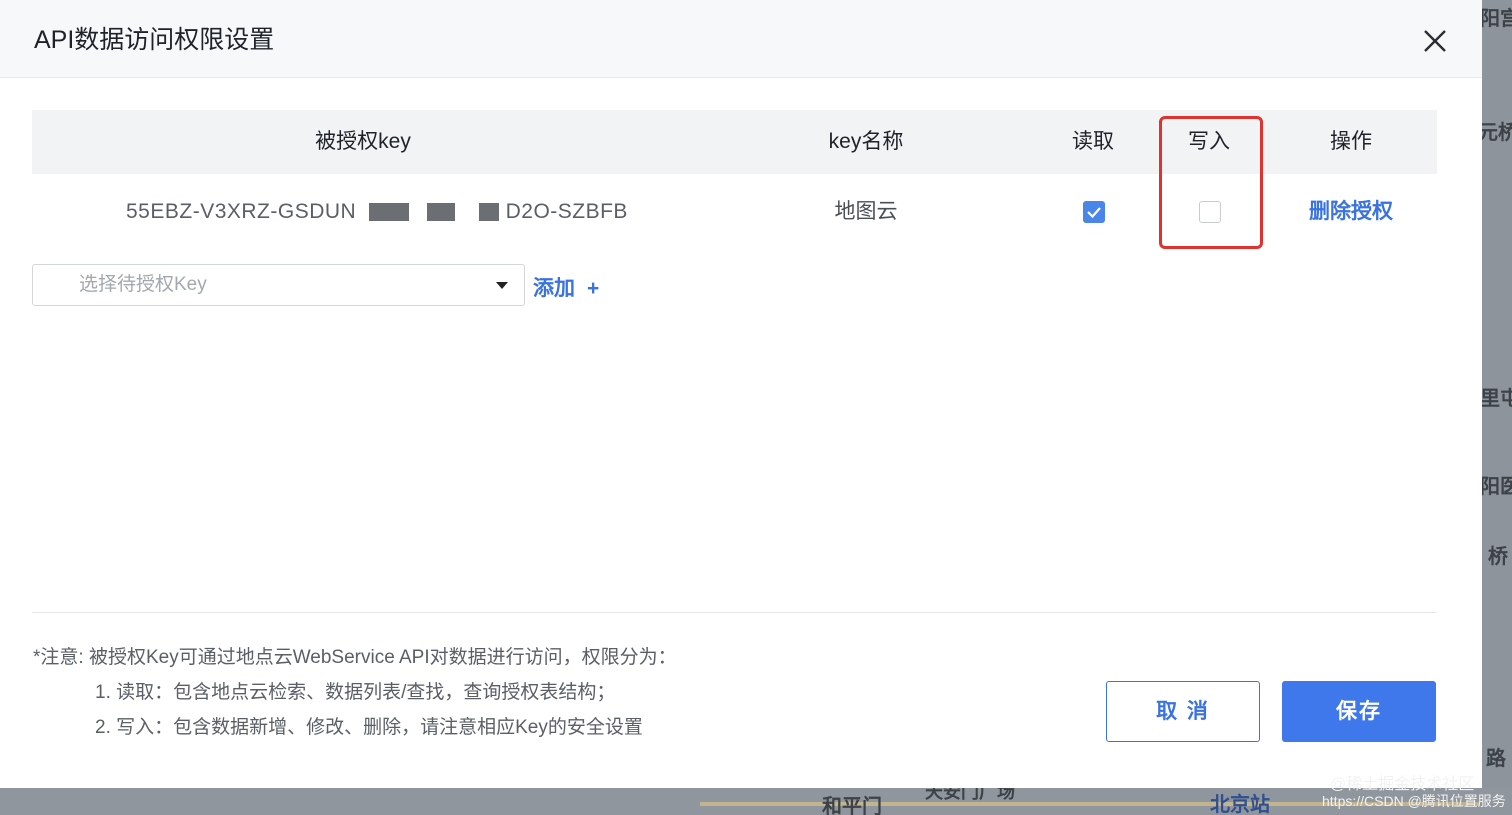 The height and width of the screenshot is (815, 1512). Describe the element at coordinates (1183, 711) in the screenshot. I see `cancel-button: 取 消` at that location.